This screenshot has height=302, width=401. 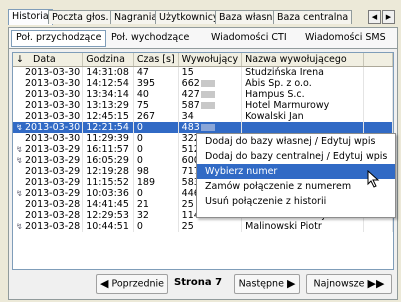 I want to click on table-row: 2013-03-30 14:12:54 395 662 Abis Sp. z o.o., so click(x=203, y=83).